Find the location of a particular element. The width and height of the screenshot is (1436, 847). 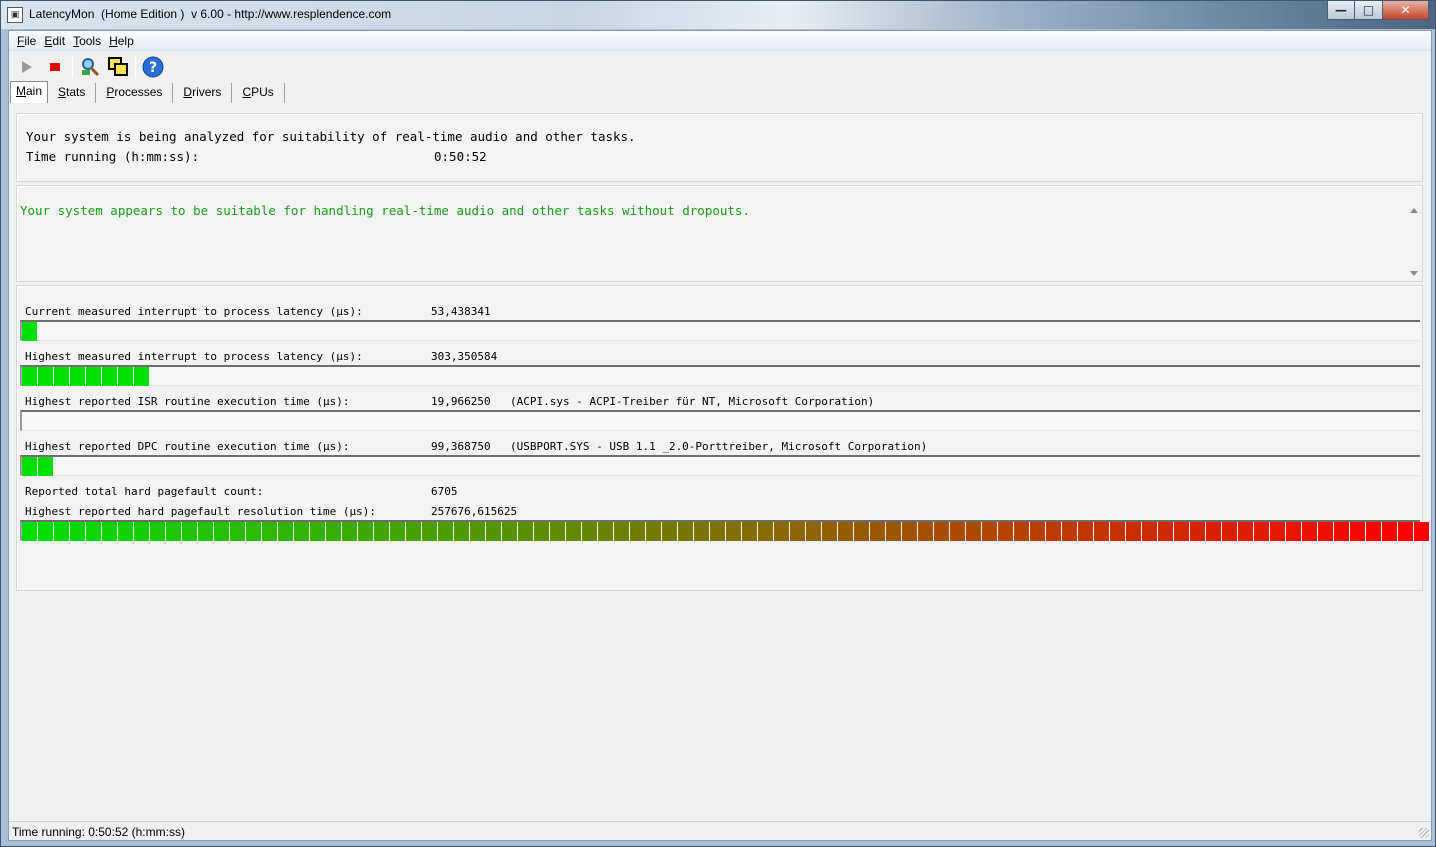

app-icon: ▣ is located at coordinates (15, 15).